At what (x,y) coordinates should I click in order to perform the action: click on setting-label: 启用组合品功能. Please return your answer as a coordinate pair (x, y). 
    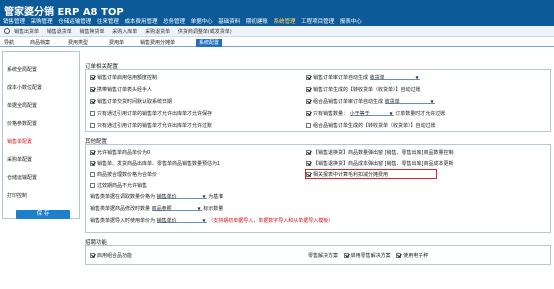
    Looking at the image, I should click on (115, 256).